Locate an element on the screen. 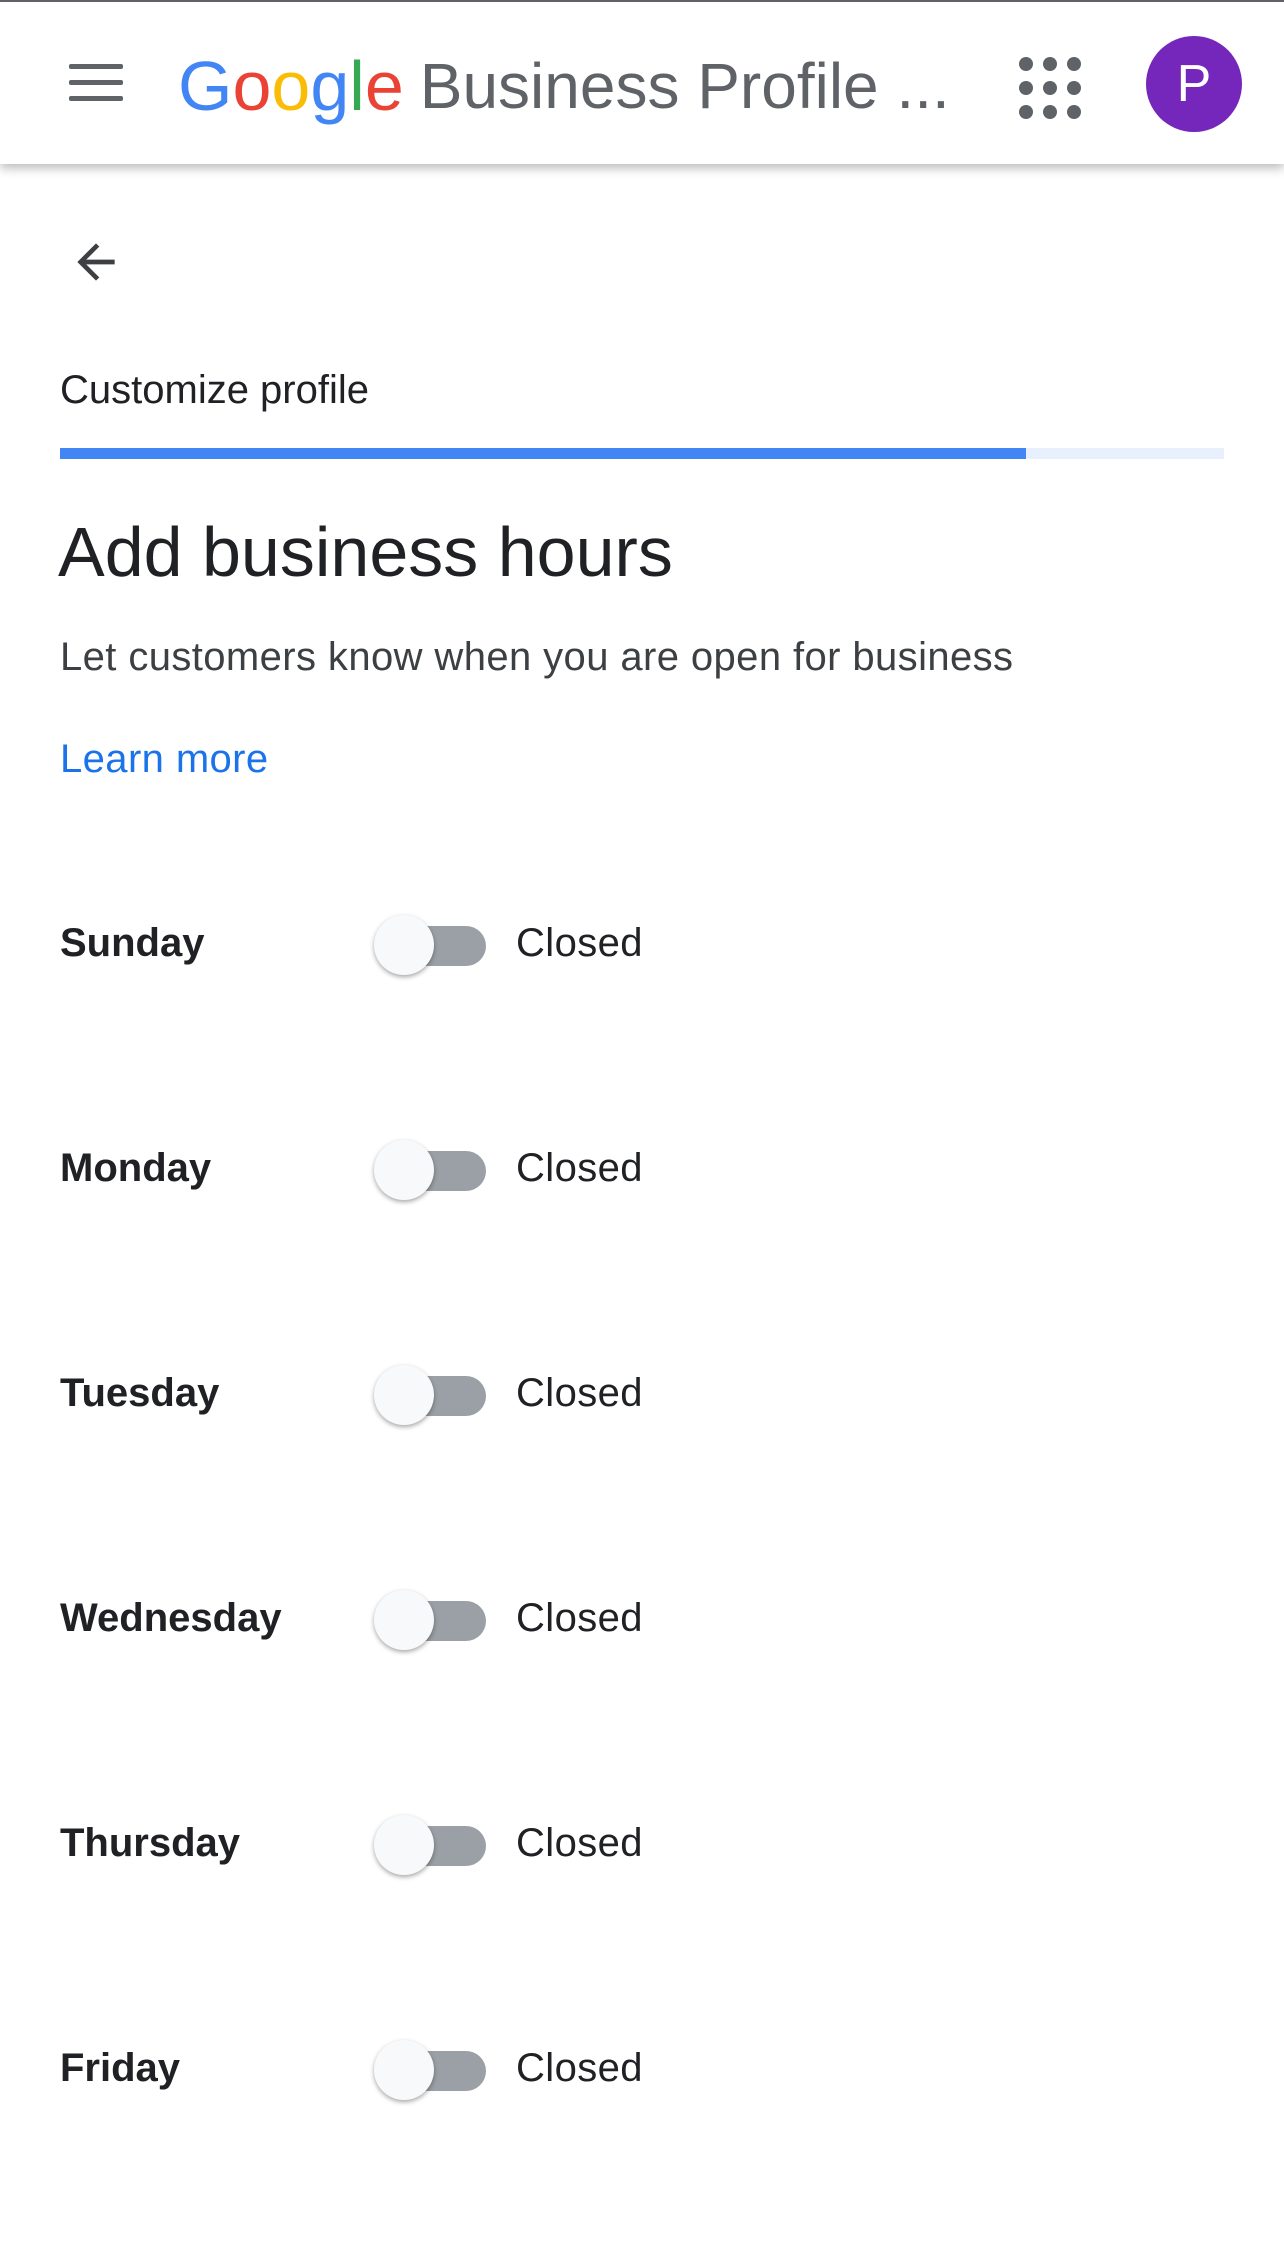 The height and width of the screenshot is (2253, 1284). account-avatar: P is located at coordinates (1194, 84).